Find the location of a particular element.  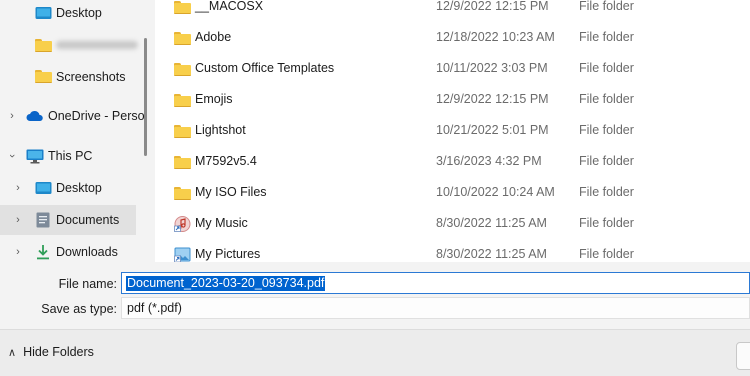

nav-item-label: Screenshots is located at coordinates (91, 77).